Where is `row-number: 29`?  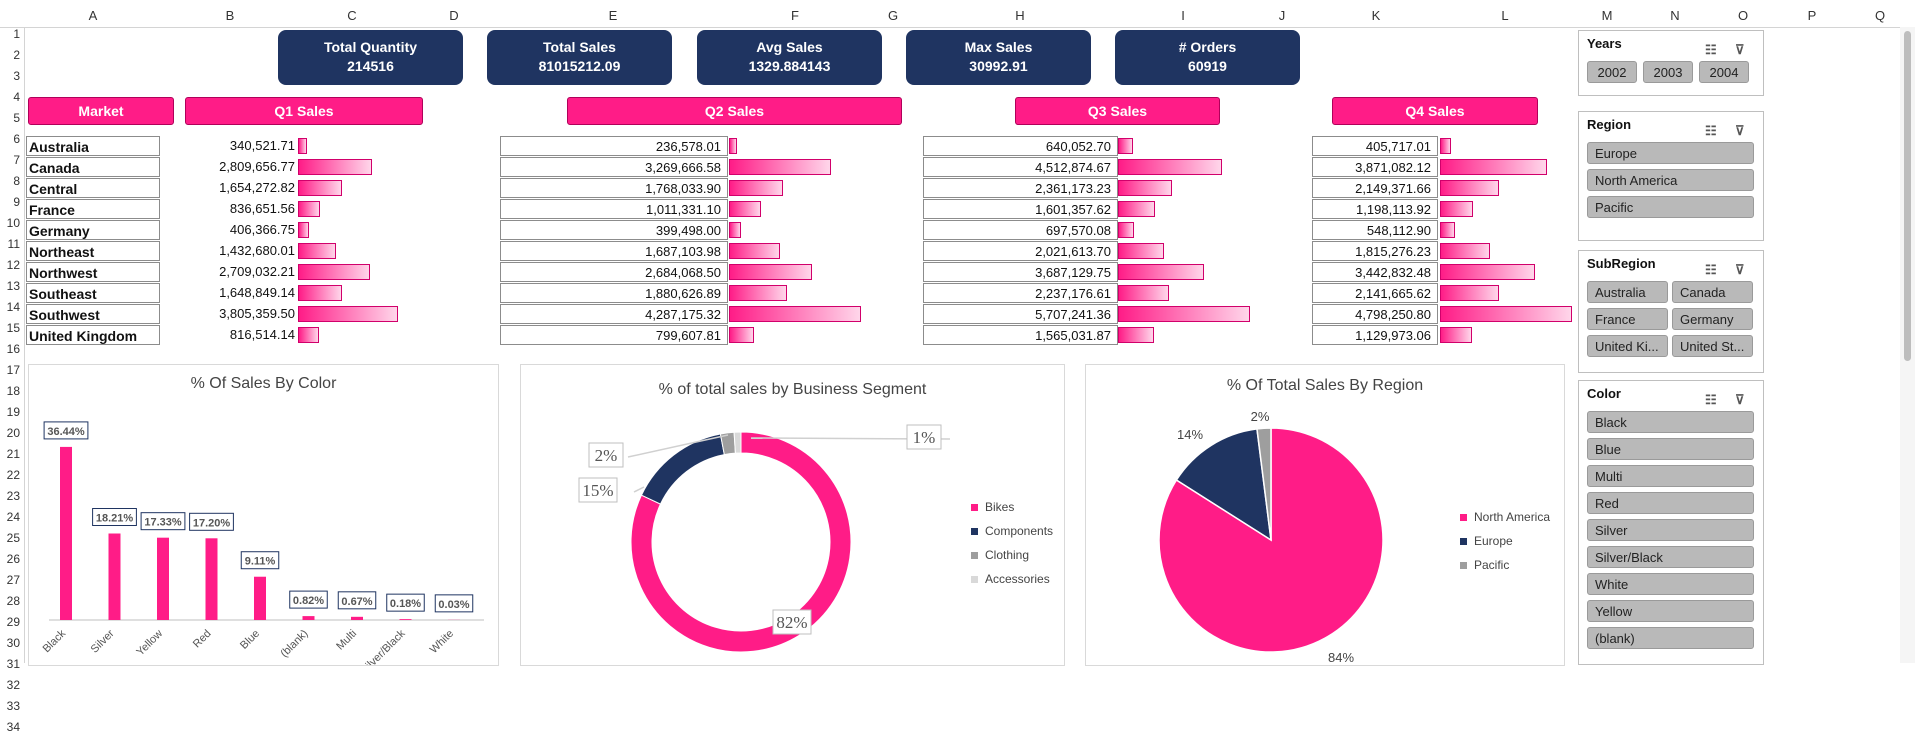
row-number: 29 is located at coordinates (10, 622).